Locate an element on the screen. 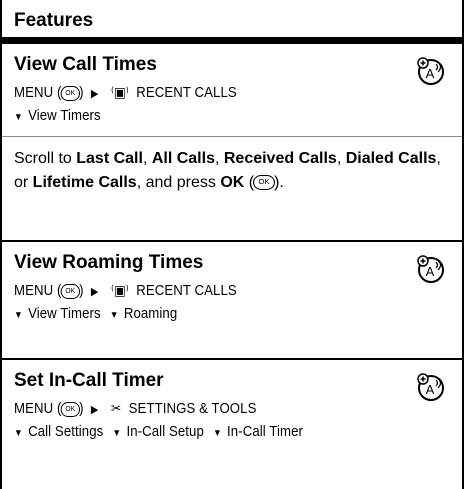 This screenshot has width=464, height=489. section-title: View Call Times is located at coordinates (85, 64).